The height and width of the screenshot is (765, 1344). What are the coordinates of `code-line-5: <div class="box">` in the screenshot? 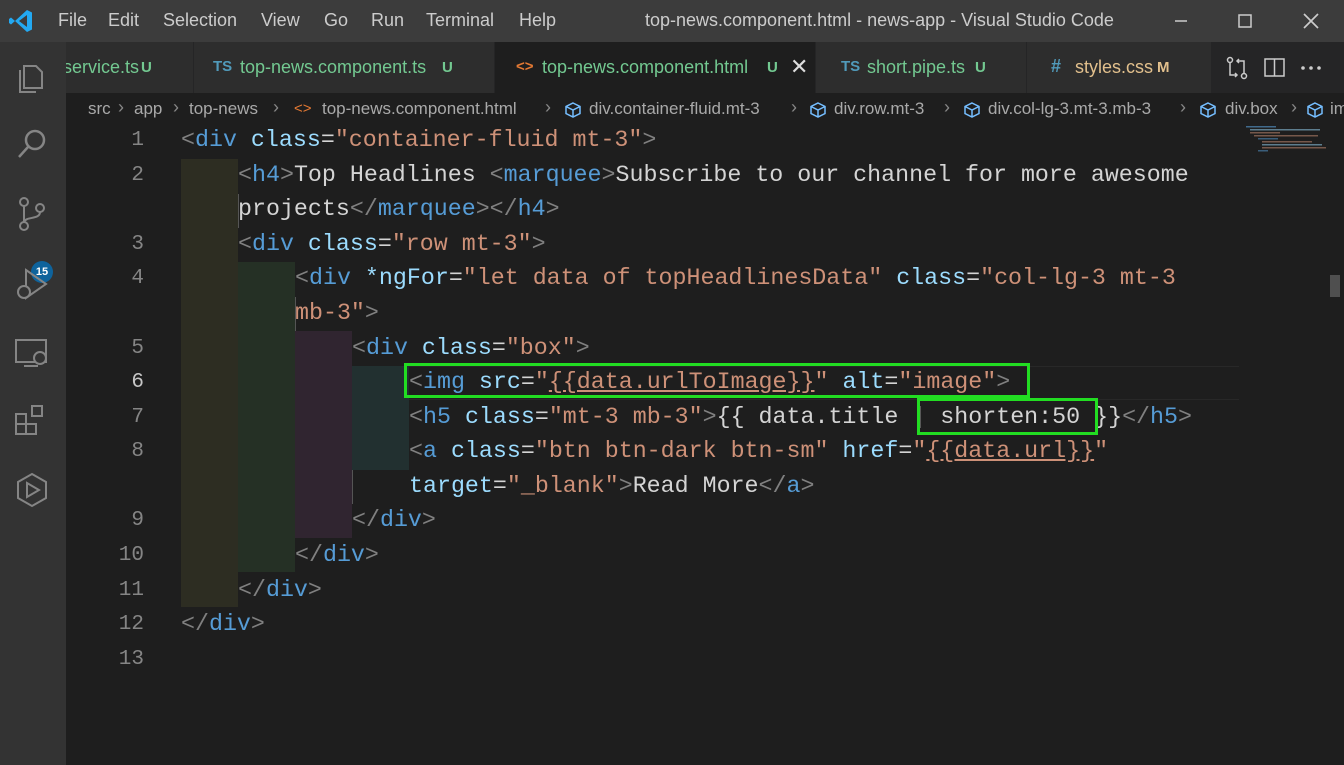 It's located at (471, 348).